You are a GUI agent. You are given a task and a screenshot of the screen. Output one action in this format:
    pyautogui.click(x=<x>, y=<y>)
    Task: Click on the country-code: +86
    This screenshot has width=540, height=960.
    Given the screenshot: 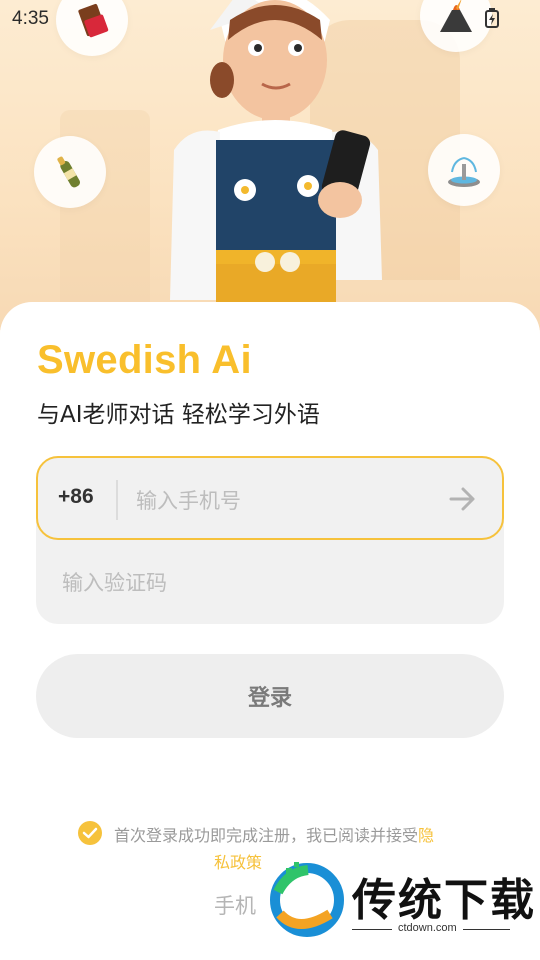 What is the action you would take?
    pyautogui.click(x=76, y=497)
    